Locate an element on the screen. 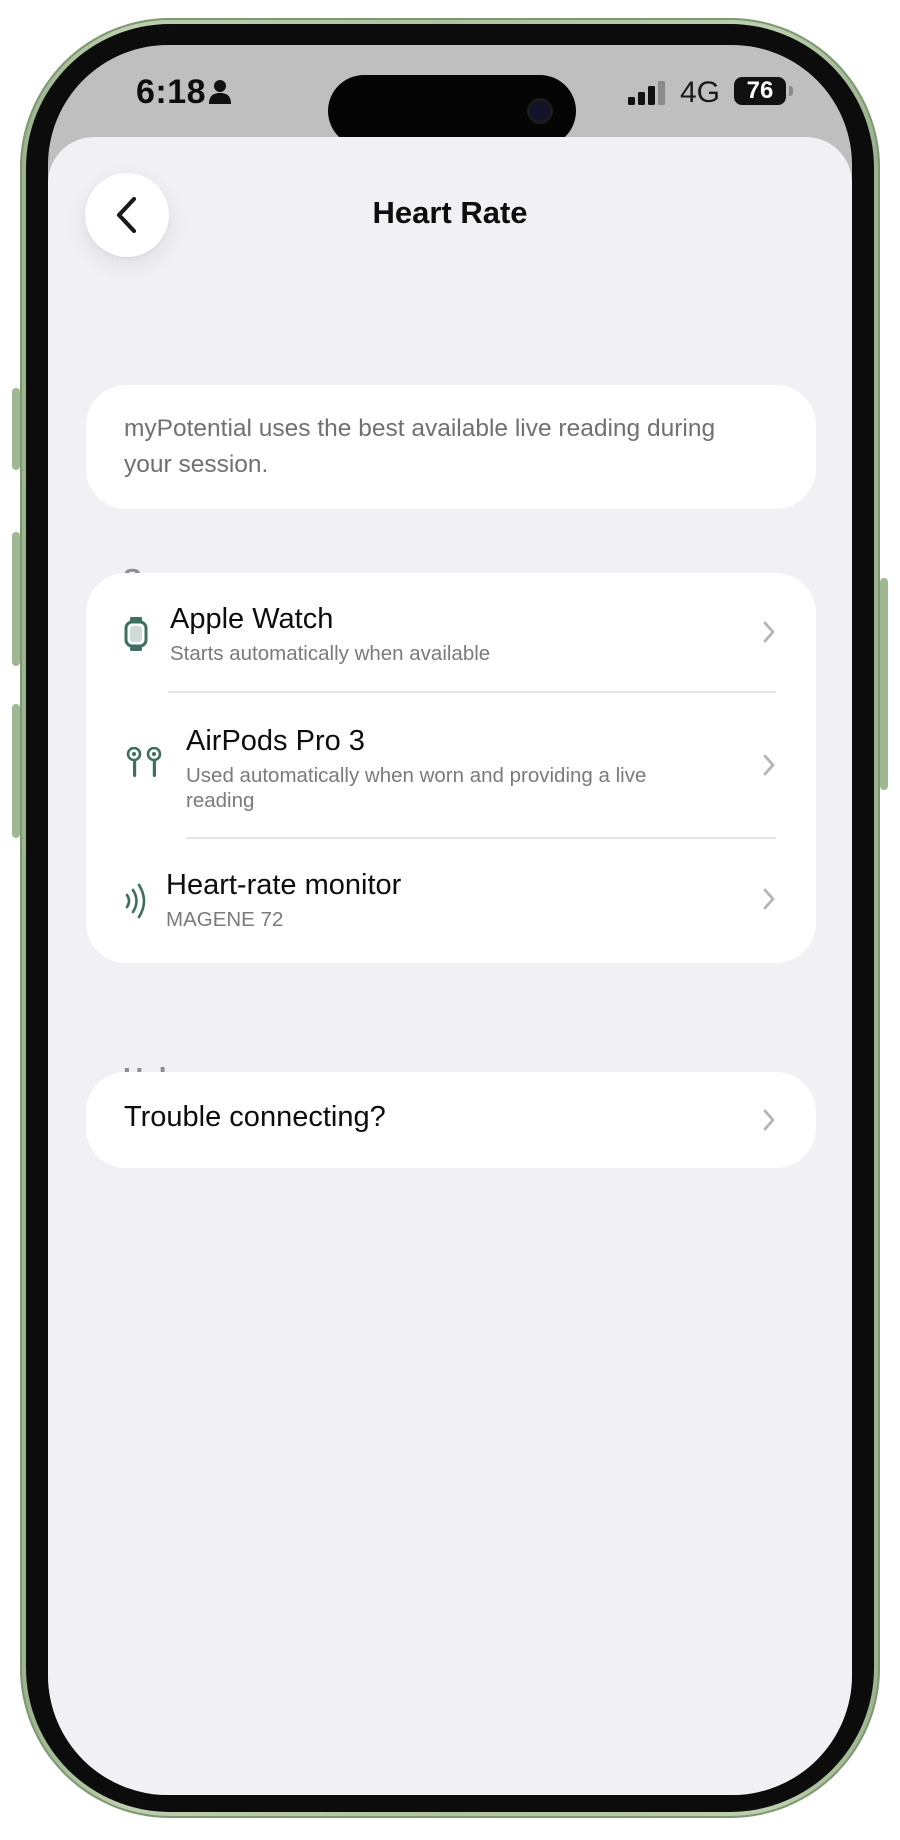 This screenshot has width=900, height=1840. camera-icon is located at coordinates (540, 111).